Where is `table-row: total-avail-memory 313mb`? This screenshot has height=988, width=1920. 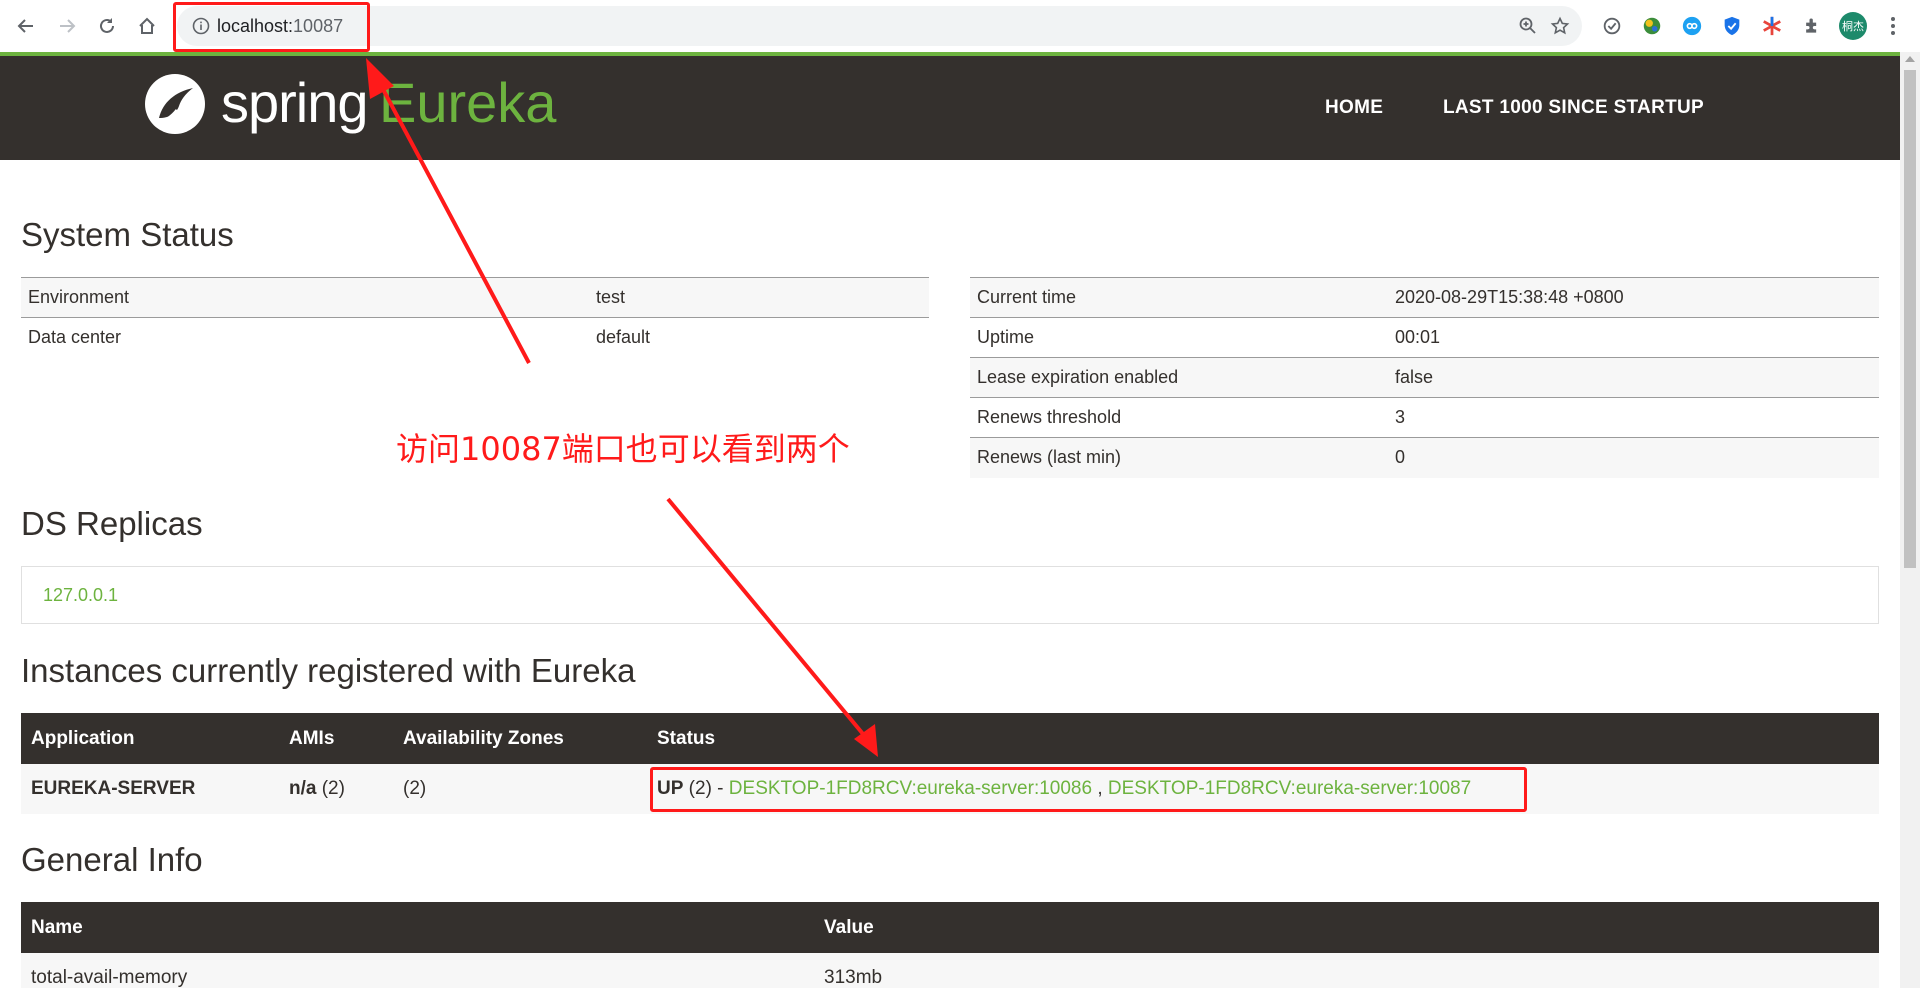 table-row: total-avail-memory 313mb is located at coordinates (950, 970).